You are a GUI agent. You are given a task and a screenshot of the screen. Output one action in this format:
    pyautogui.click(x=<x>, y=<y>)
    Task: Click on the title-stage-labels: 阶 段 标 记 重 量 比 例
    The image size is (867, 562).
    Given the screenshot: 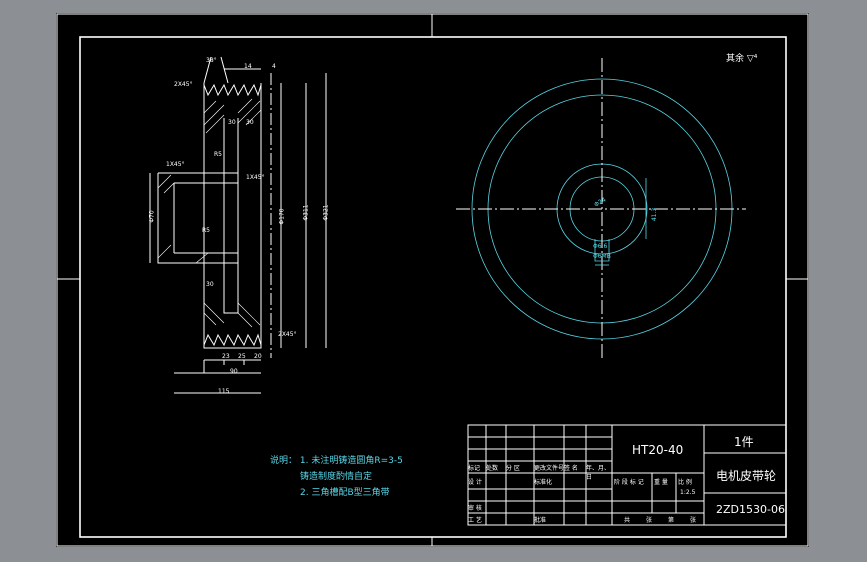 What is the action you would take?
    pyautogui.click(x=659, y=481)
    